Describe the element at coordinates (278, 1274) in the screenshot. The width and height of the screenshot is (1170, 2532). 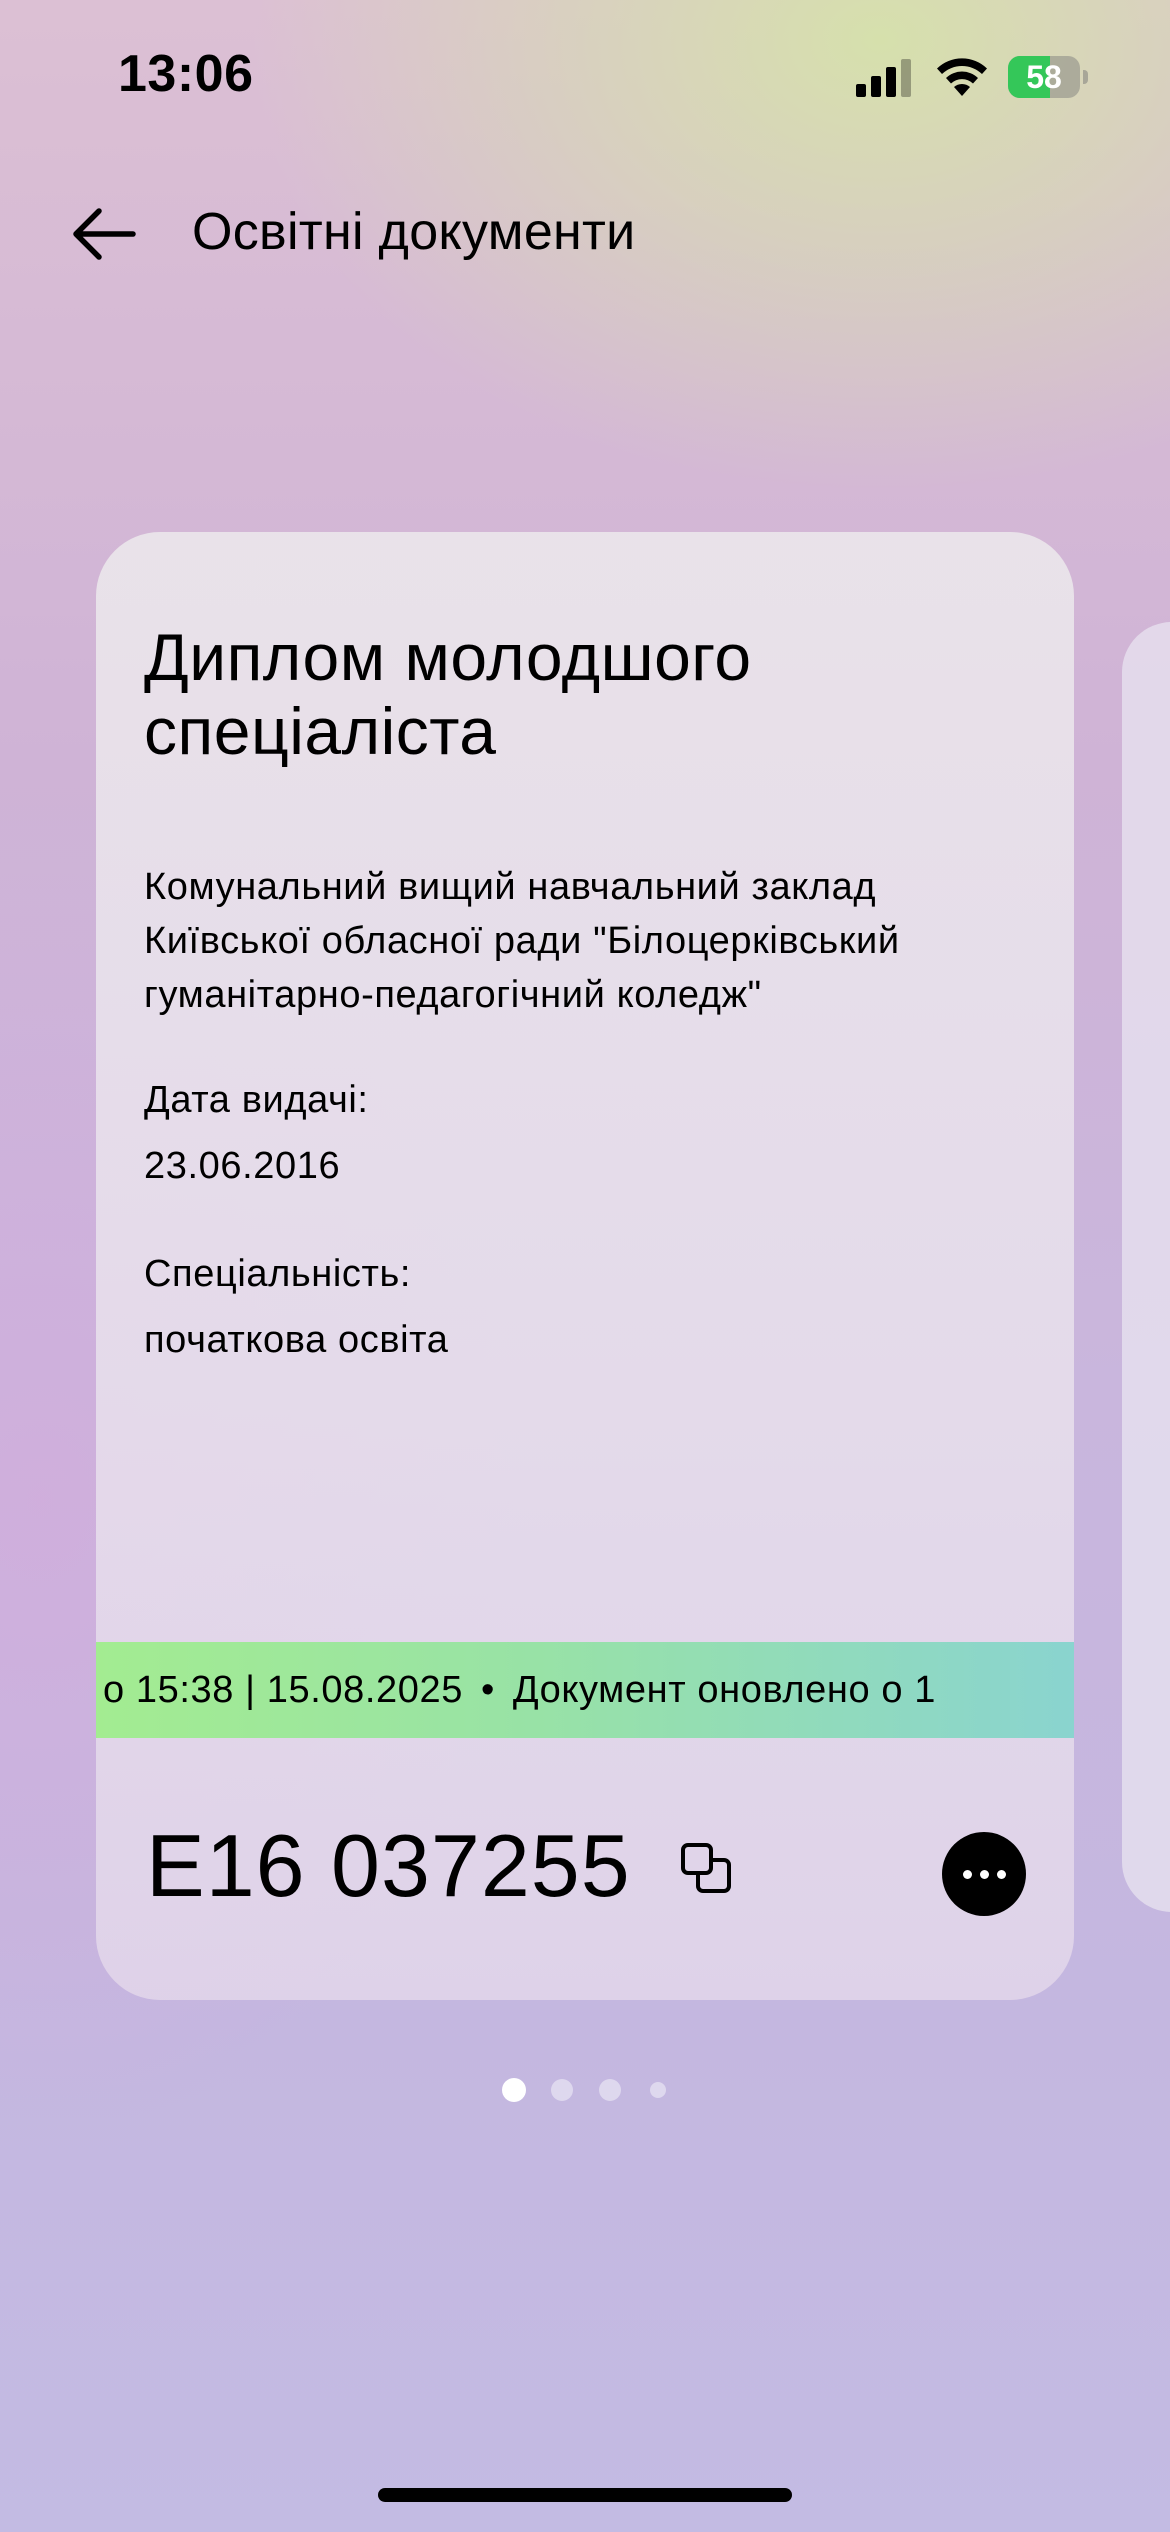
I see `specialty-label: Спеціальність:` at that location.